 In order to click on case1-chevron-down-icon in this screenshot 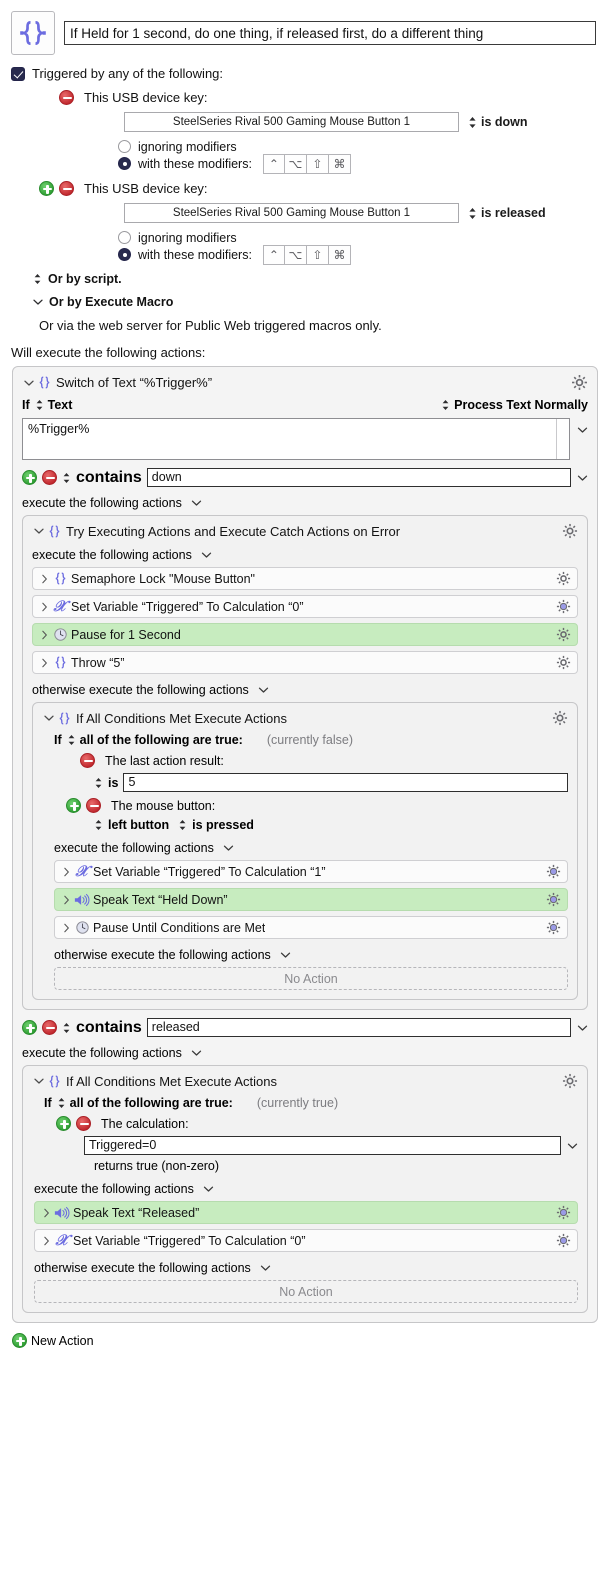, I will do `click(582, 478)`.